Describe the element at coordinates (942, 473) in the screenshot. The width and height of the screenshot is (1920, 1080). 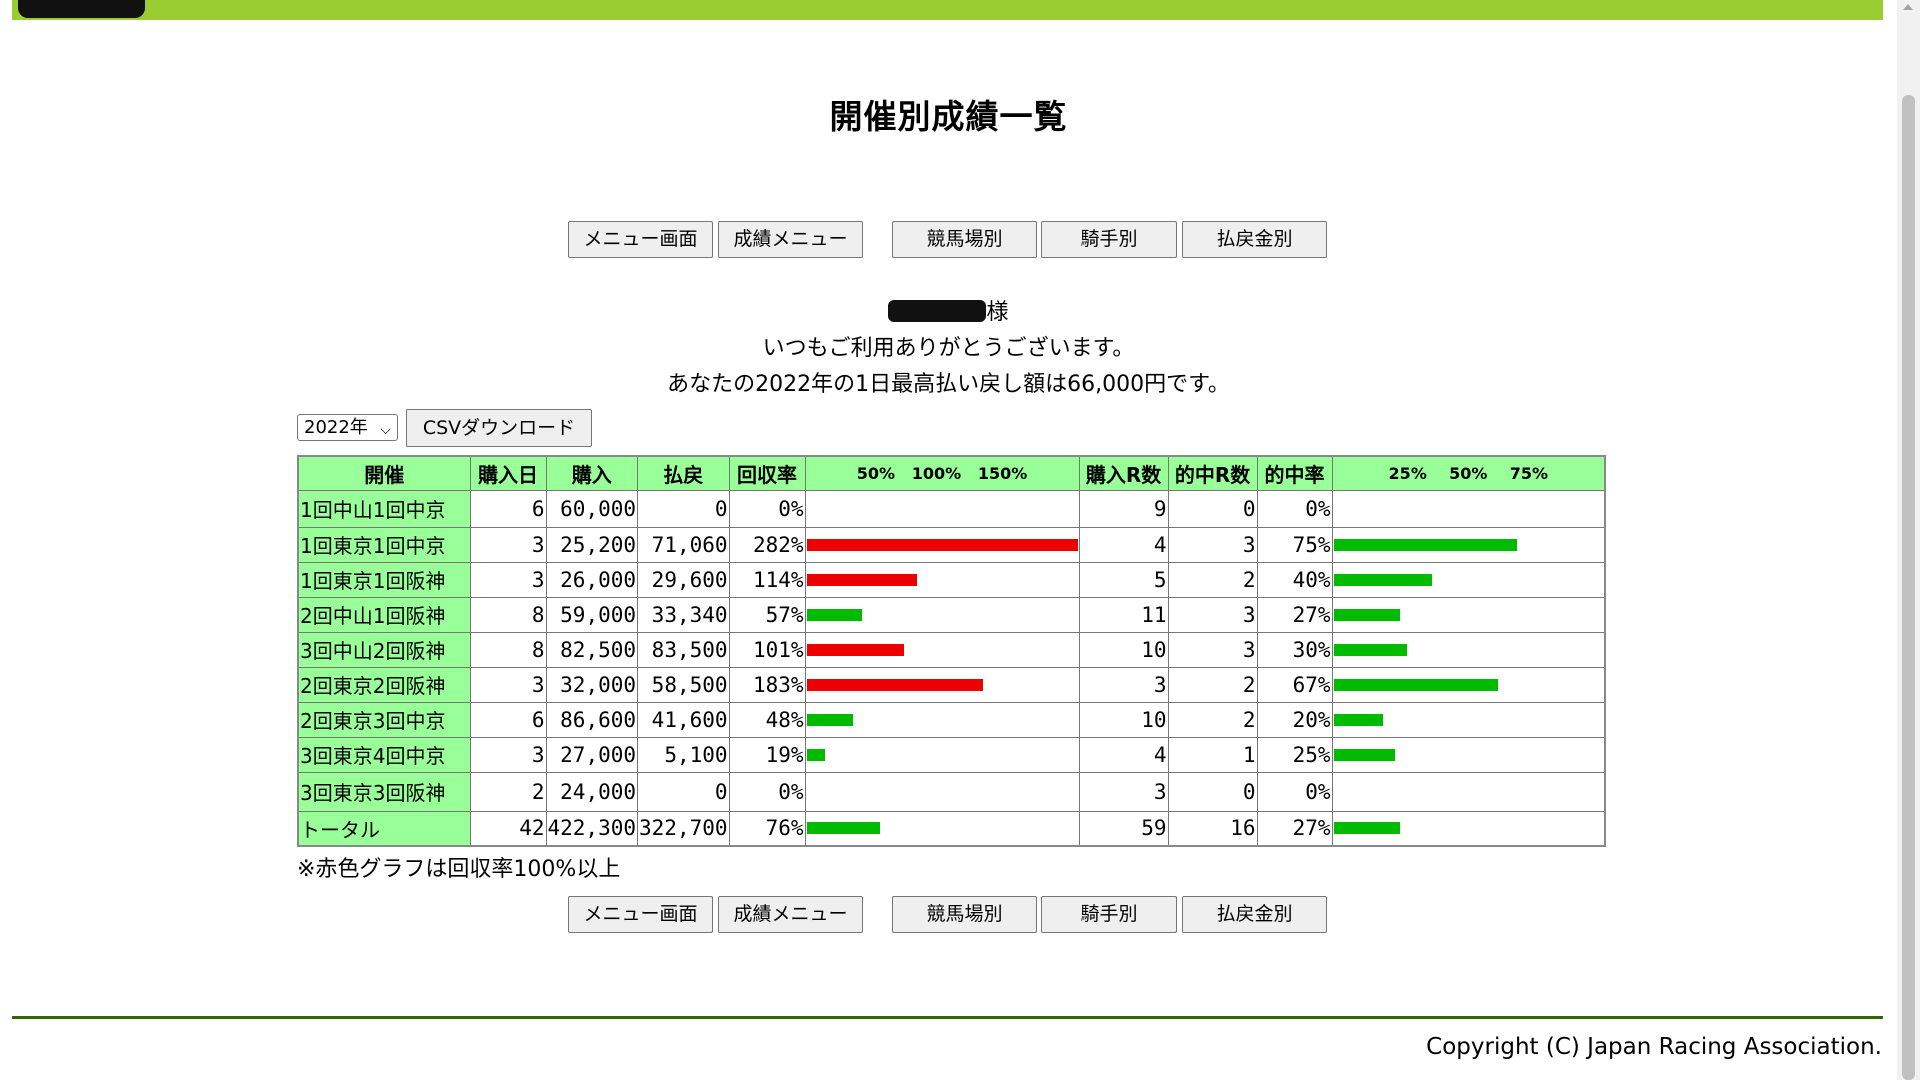
I see `col-return-rate-graph: 50% 100% 150%` at that location.